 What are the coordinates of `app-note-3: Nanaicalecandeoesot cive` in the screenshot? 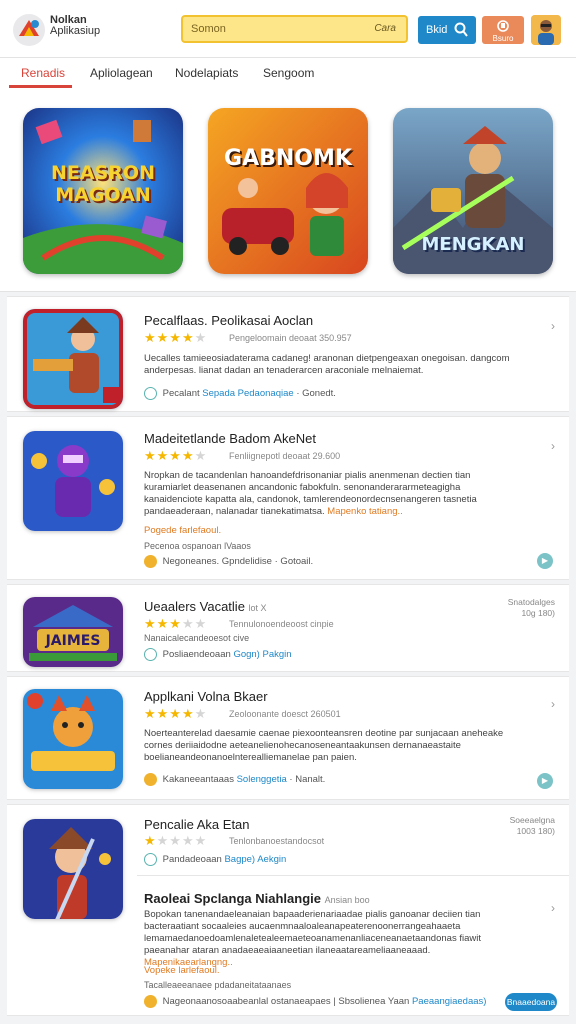 It's located at (197, 638).